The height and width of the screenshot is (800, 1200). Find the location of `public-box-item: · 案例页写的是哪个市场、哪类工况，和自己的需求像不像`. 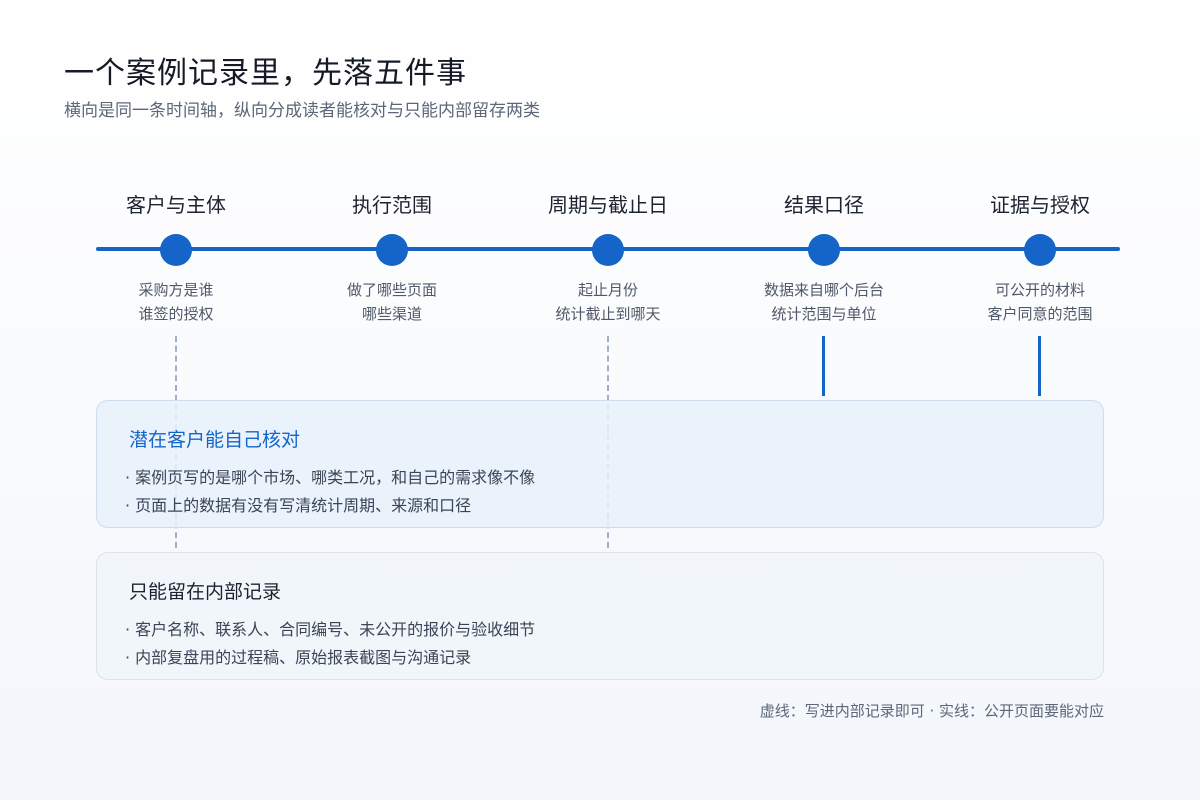

public-box-item: · 案例页写的是哪个市场、哪类工况，和自己的需求像不像 is located at coordinates (330, 477).